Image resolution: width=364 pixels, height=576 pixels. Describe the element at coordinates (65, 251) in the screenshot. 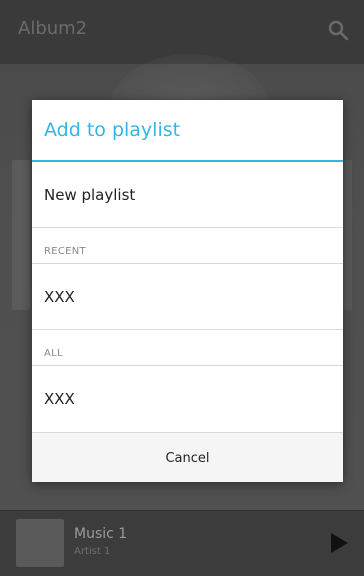

I see `section-header-label: RECENT` at that location.